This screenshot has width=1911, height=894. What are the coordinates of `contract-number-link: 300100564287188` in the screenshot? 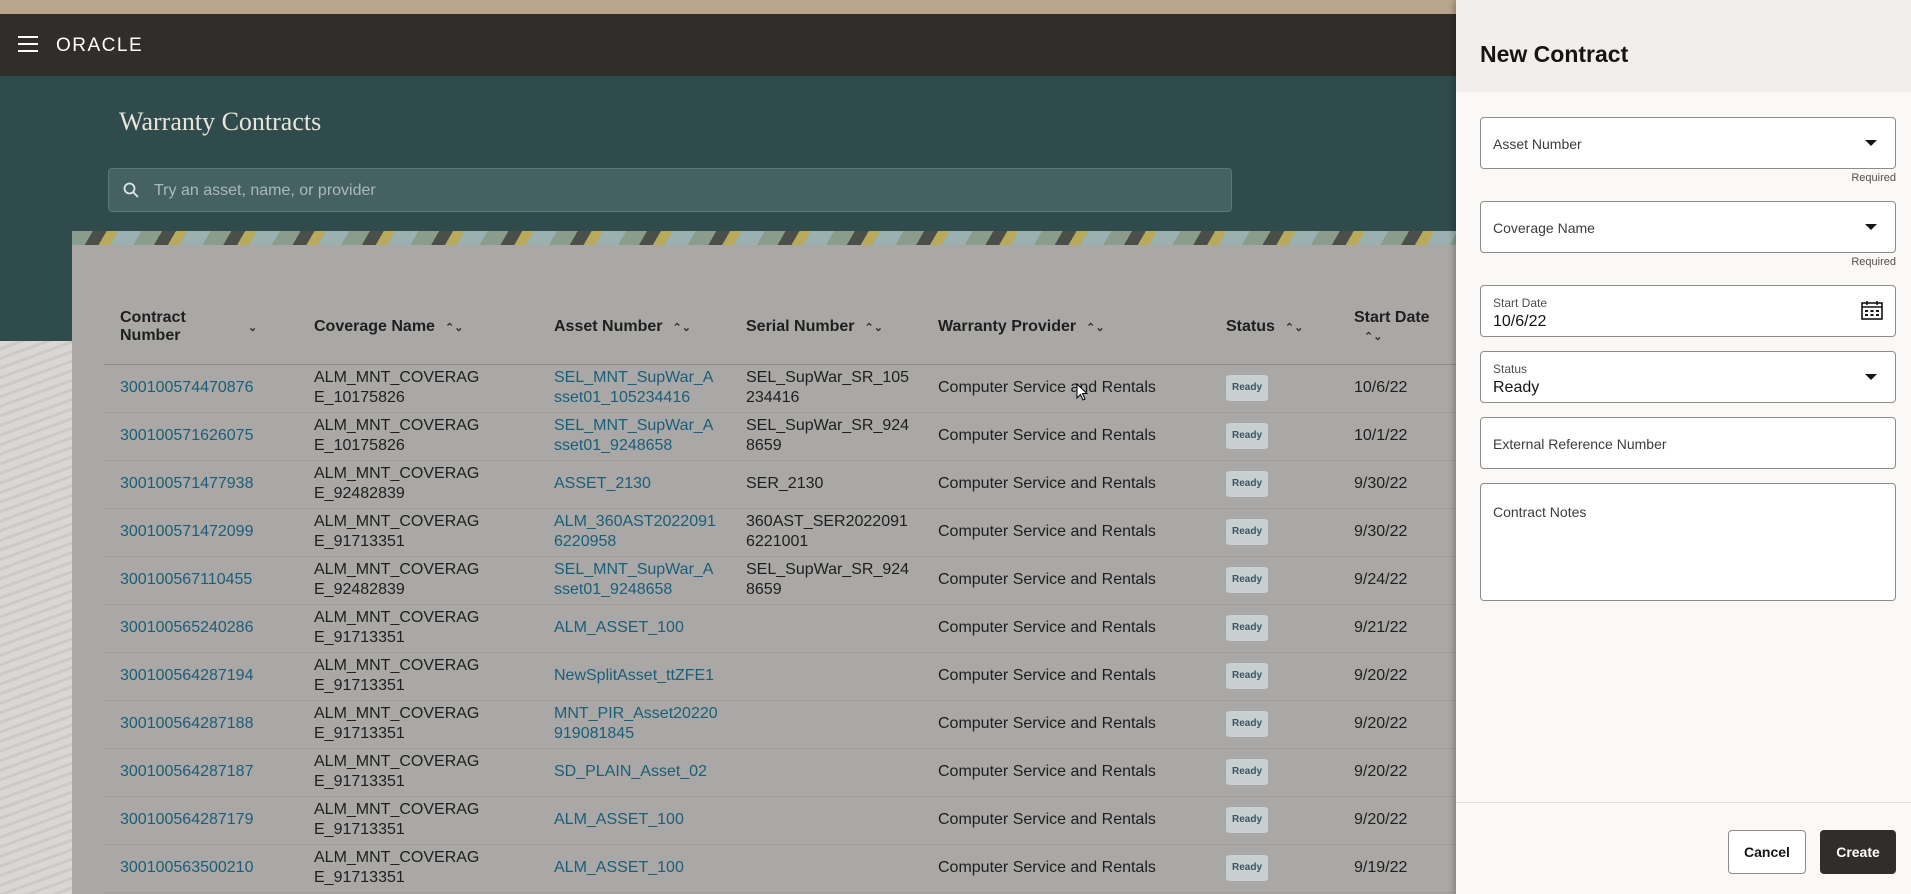 It's located at (201, 724).